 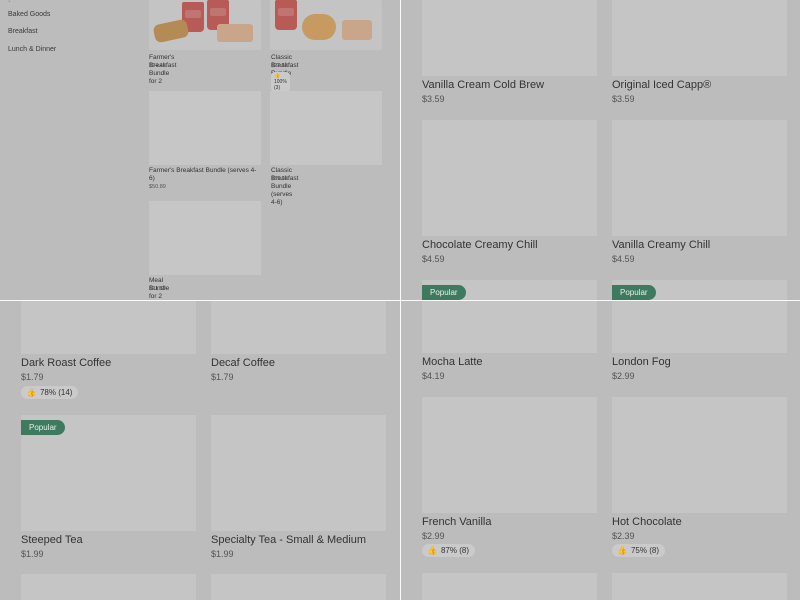 I want to click on grid-divider-horizontal, so click(x=400, y=300).